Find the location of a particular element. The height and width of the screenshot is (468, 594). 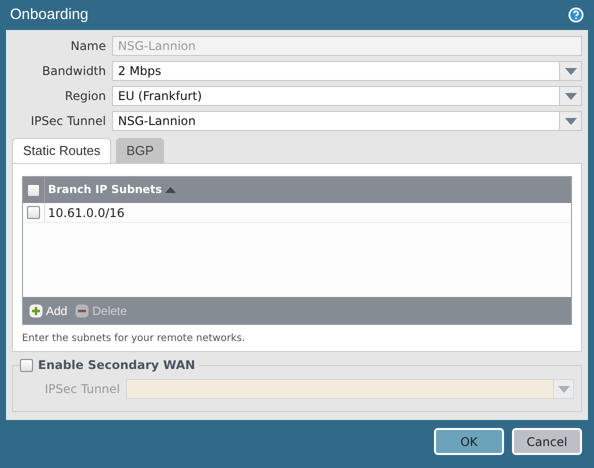

sort-ascending-icon is located at coordinates (170, 190).